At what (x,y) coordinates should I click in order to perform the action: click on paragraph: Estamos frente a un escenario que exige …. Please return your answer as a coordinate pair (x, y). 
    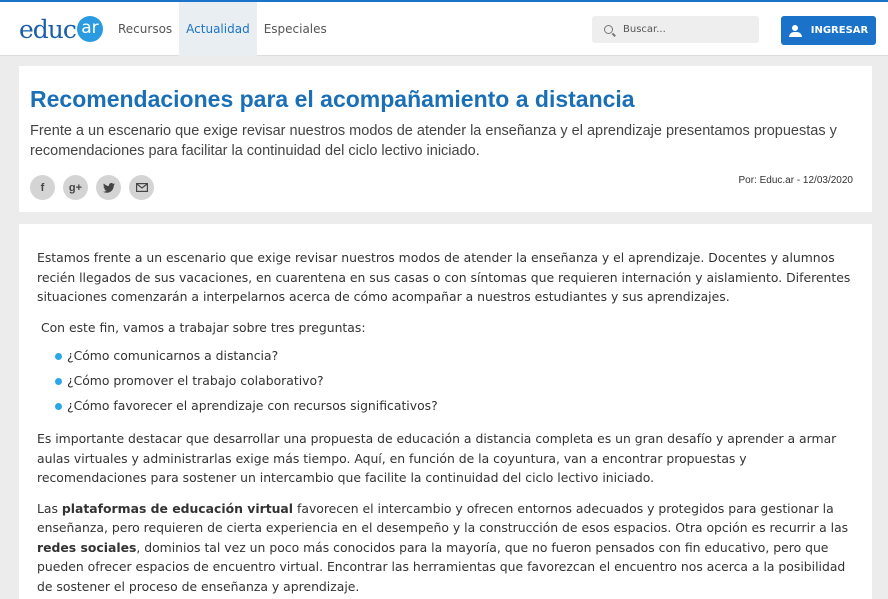
    Looking at the image, I should click on (444, 277).